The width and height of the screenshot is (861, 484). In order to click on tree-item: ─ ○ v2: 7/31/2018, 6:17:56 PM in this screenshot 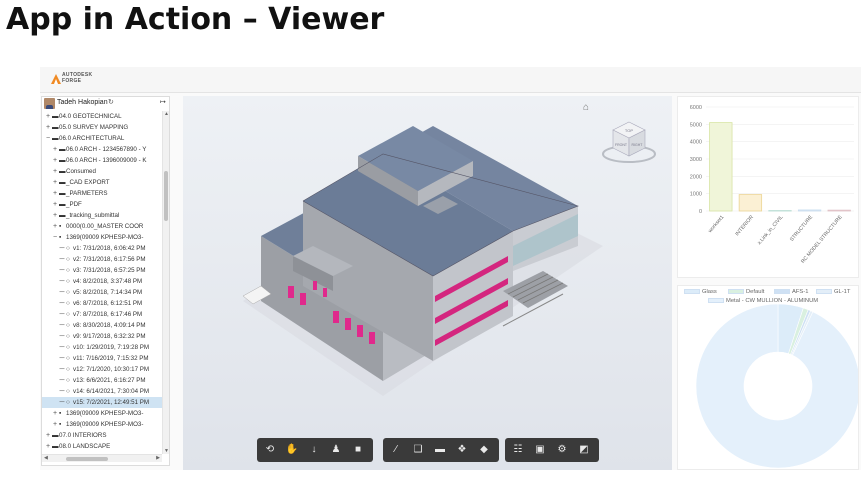, I will do `click(102, 259)`.